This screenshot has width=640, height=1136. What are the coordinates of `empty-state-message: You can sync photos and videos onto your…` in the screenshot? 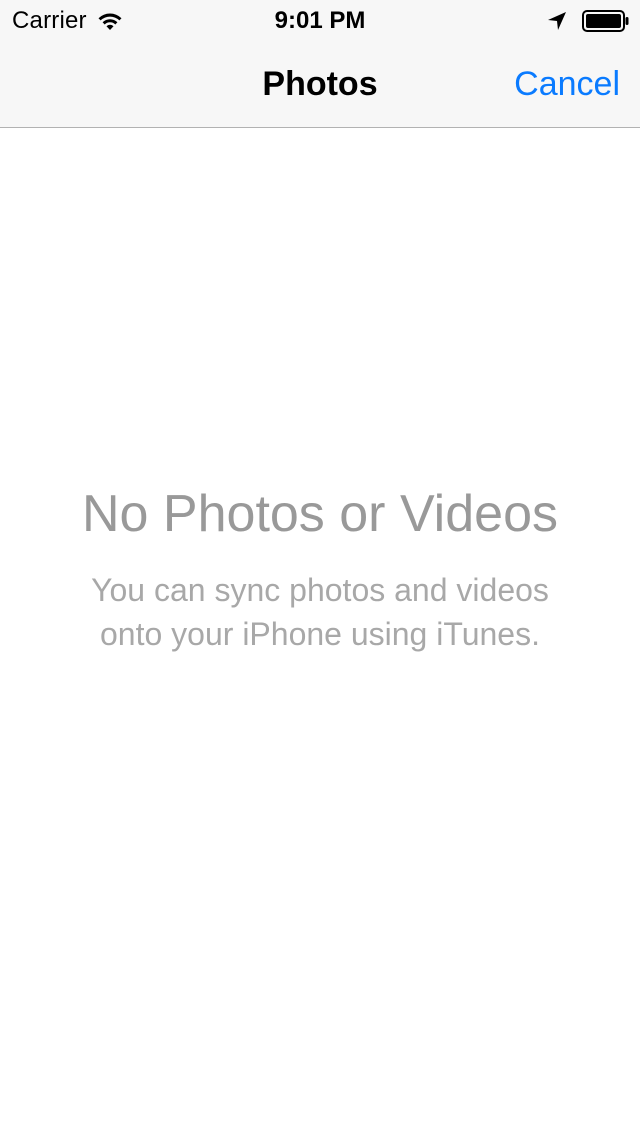 It's located at (320, 612).